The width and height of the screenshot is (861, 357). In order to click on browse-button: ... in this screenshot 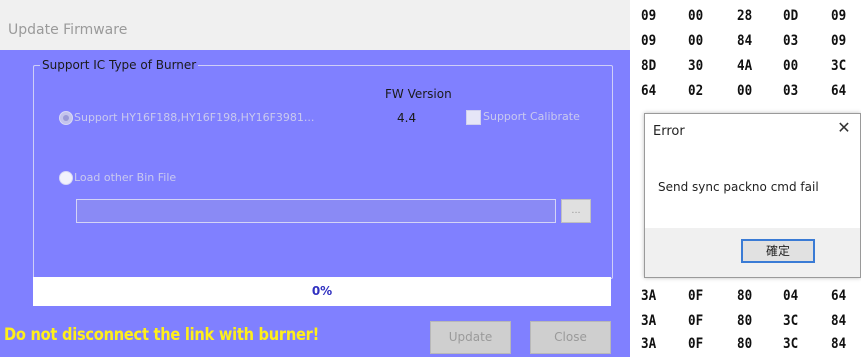, I will do `click(576, 211)`.